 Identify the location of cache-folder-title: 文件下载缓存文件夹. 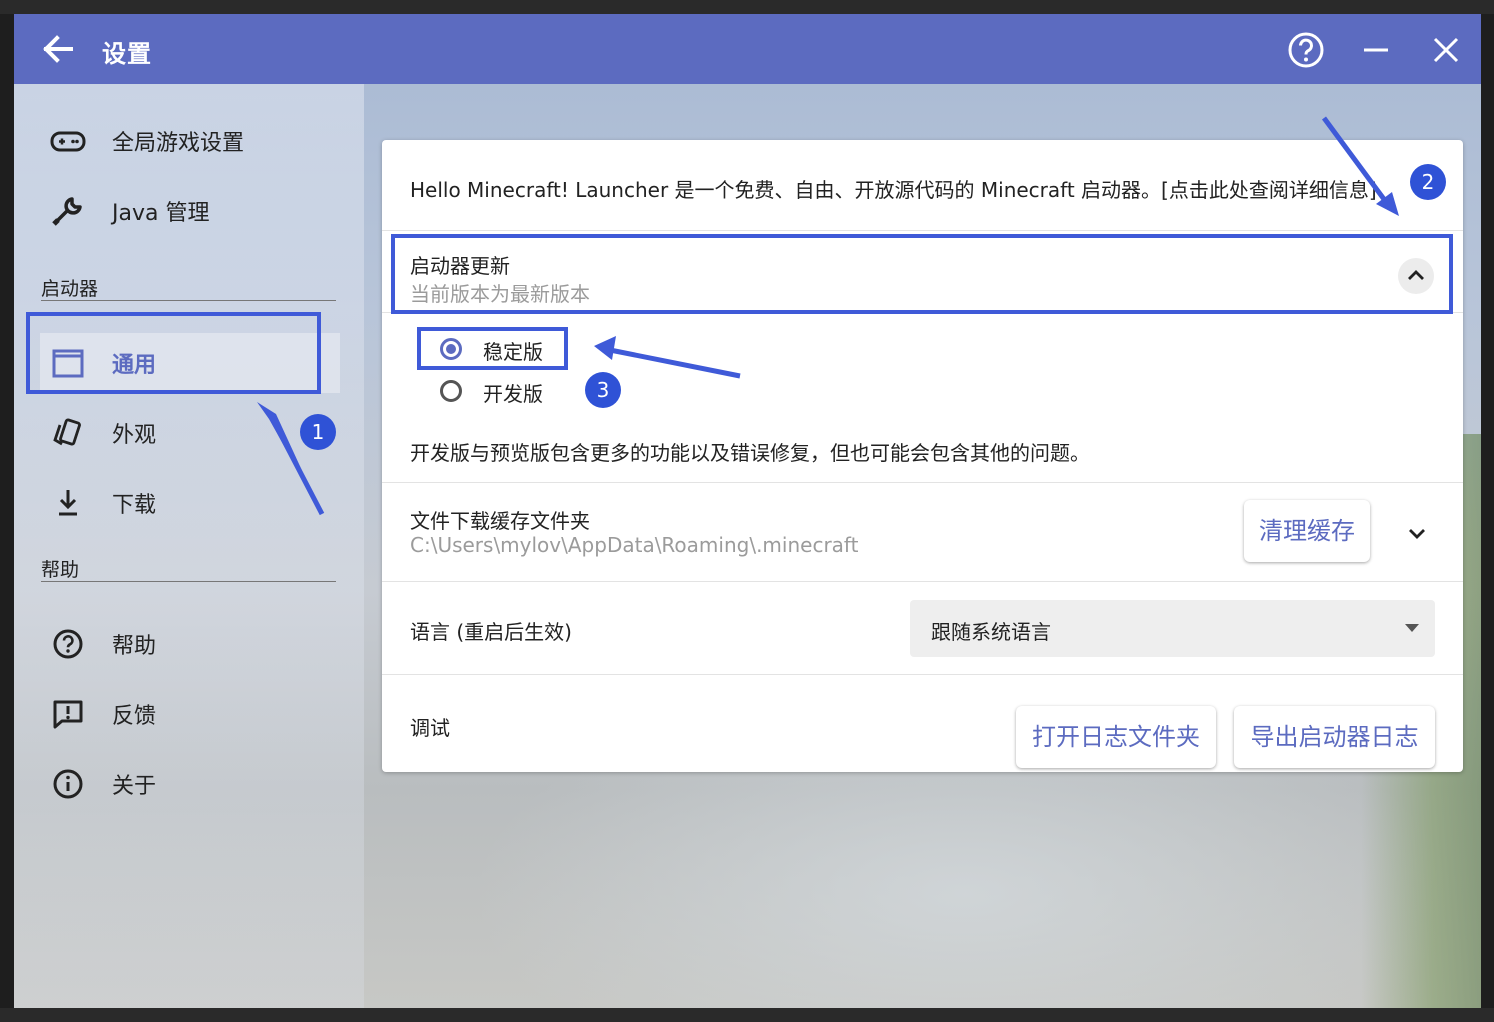
(500, 521).